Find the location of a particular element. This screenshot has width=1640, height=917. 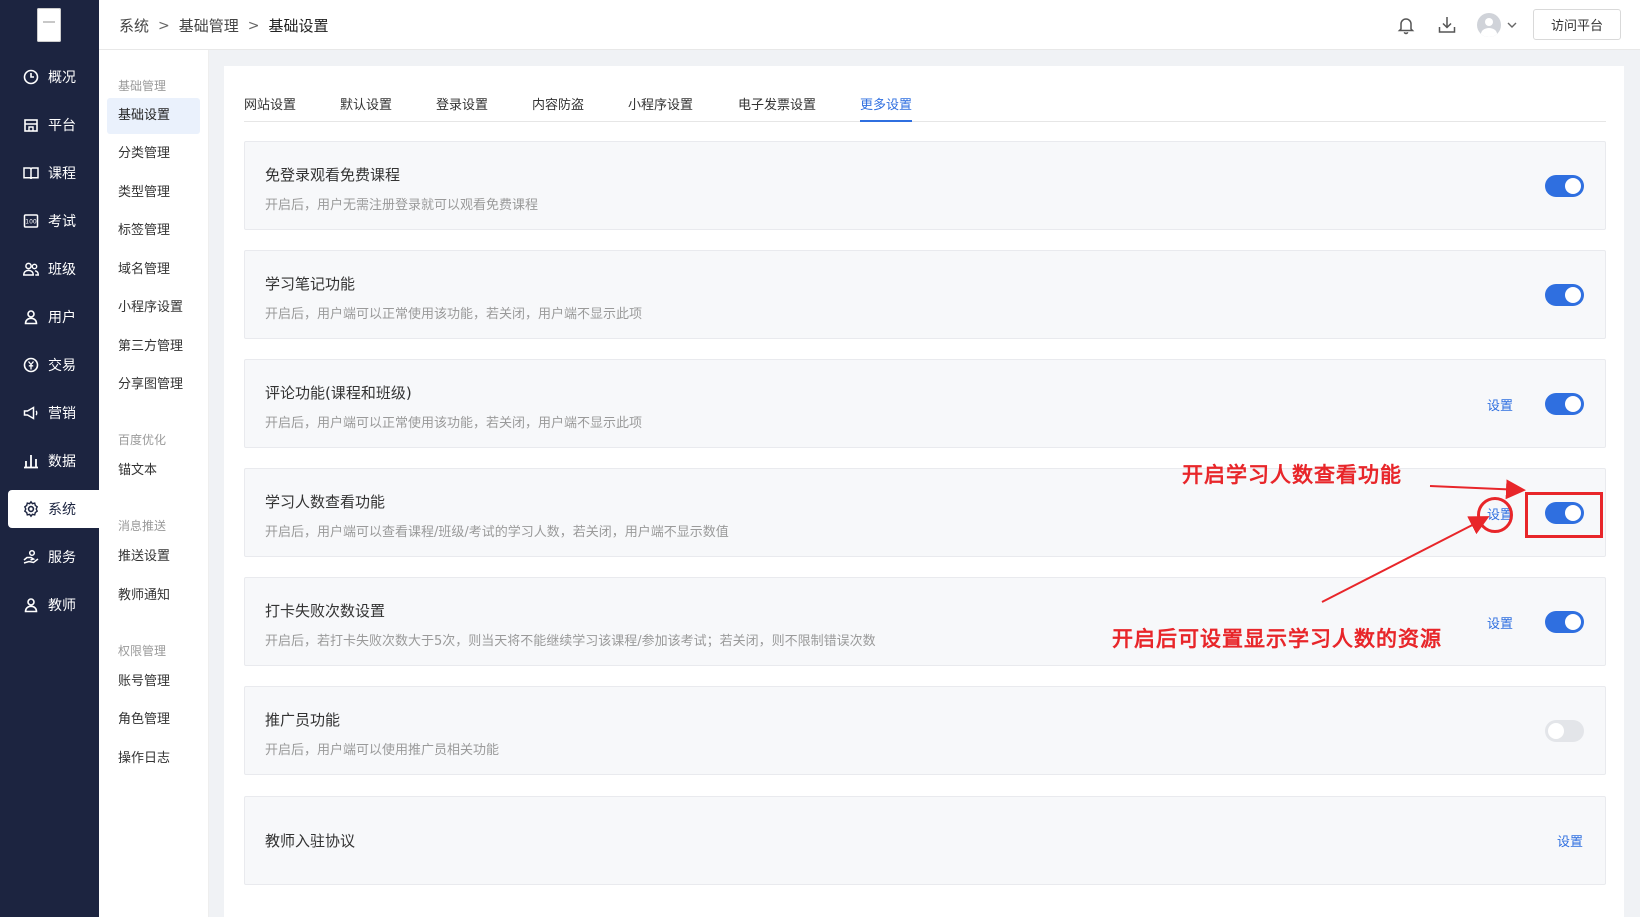

sub-item-anchor-text: 锚文本 is located at coordinates (153, 471).